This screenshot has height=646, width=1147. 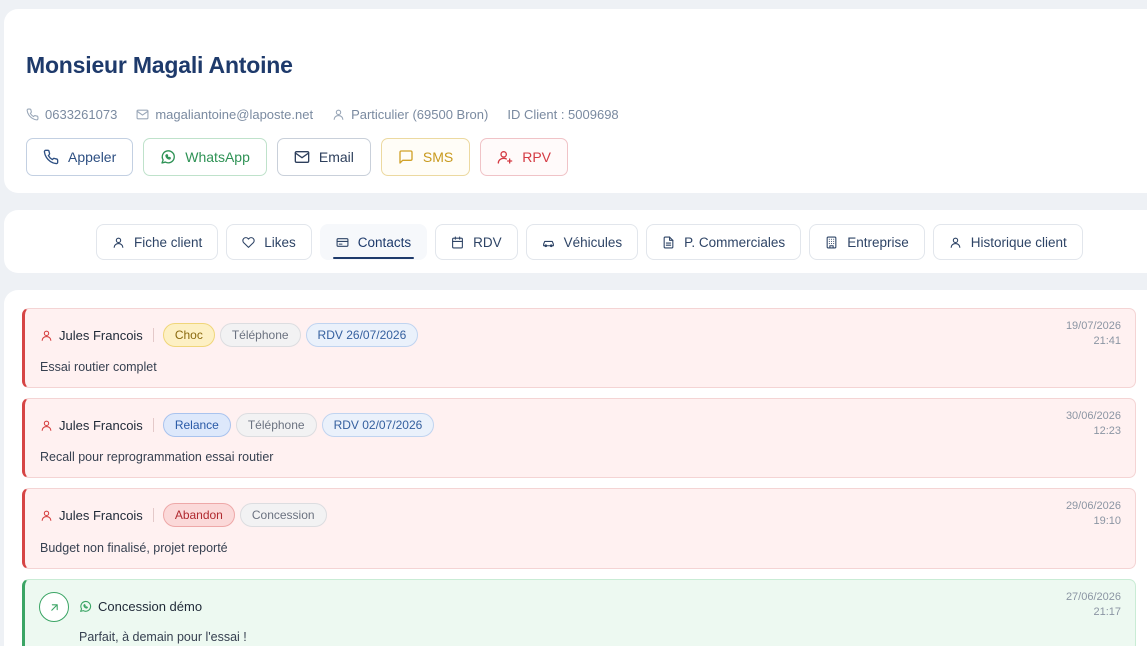 I want to click on tab-historique-client: Historique client, so click(x=1007, y=242).